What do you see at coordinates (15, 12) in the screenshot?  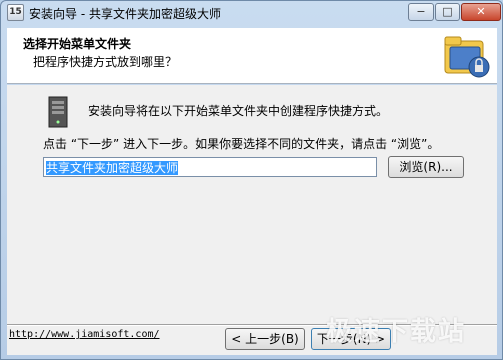 I see `app-icon: 15` at bounding box center [15, 12].